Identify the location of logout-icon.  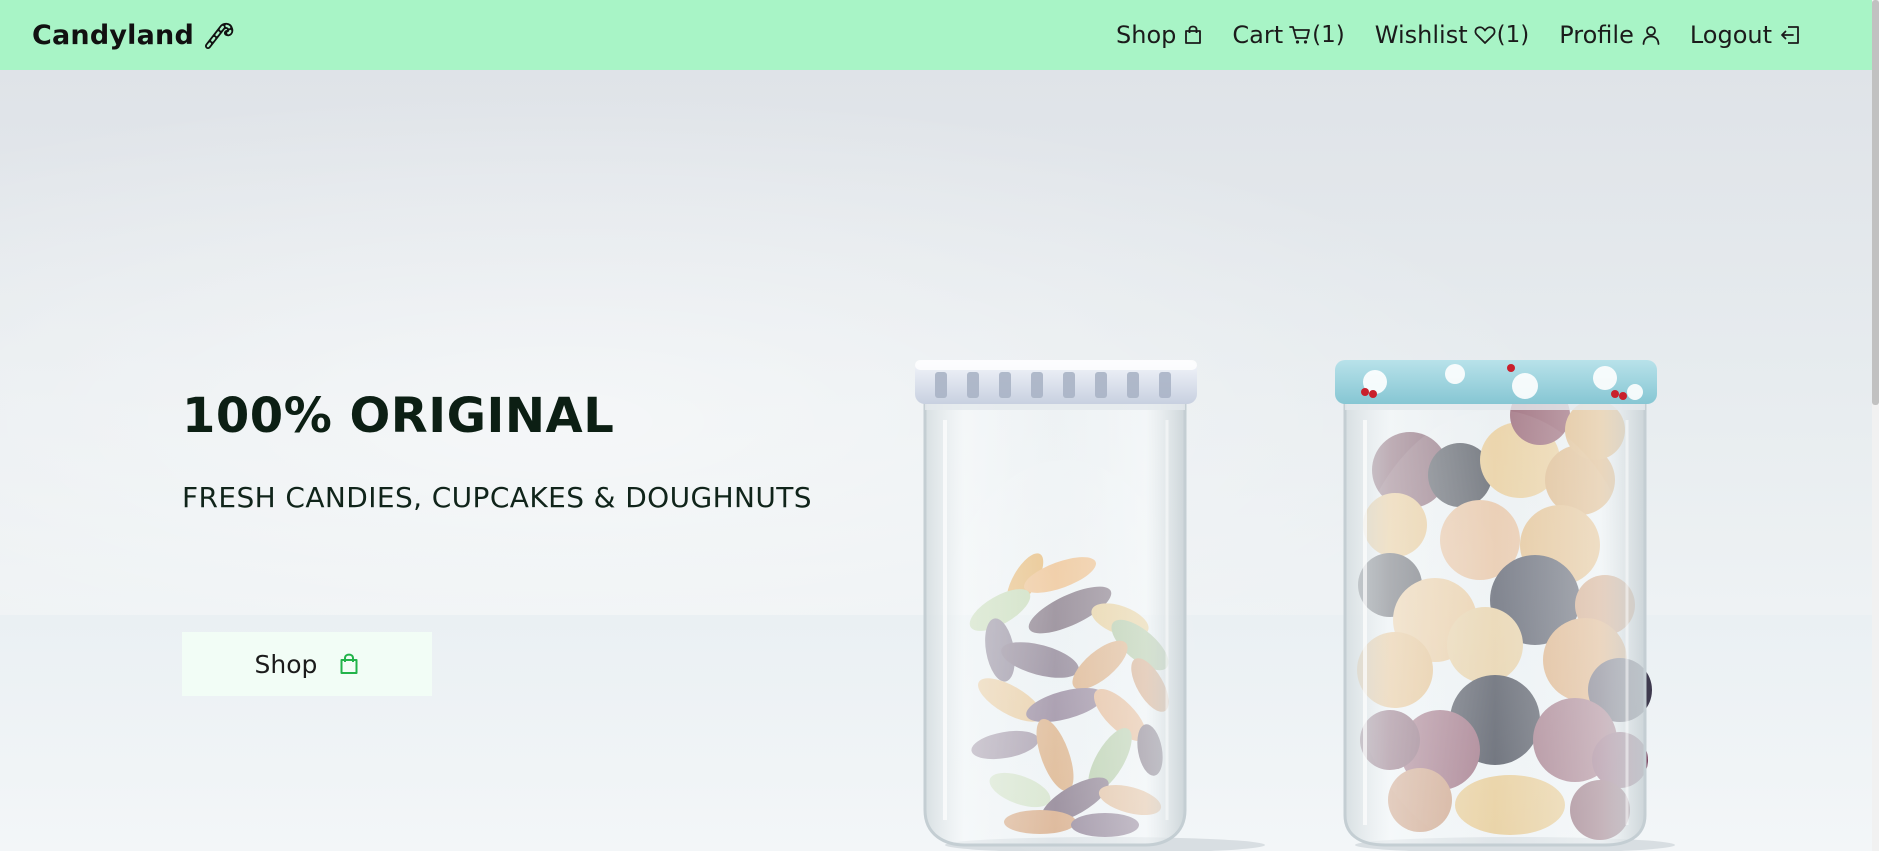
(1790, 35).